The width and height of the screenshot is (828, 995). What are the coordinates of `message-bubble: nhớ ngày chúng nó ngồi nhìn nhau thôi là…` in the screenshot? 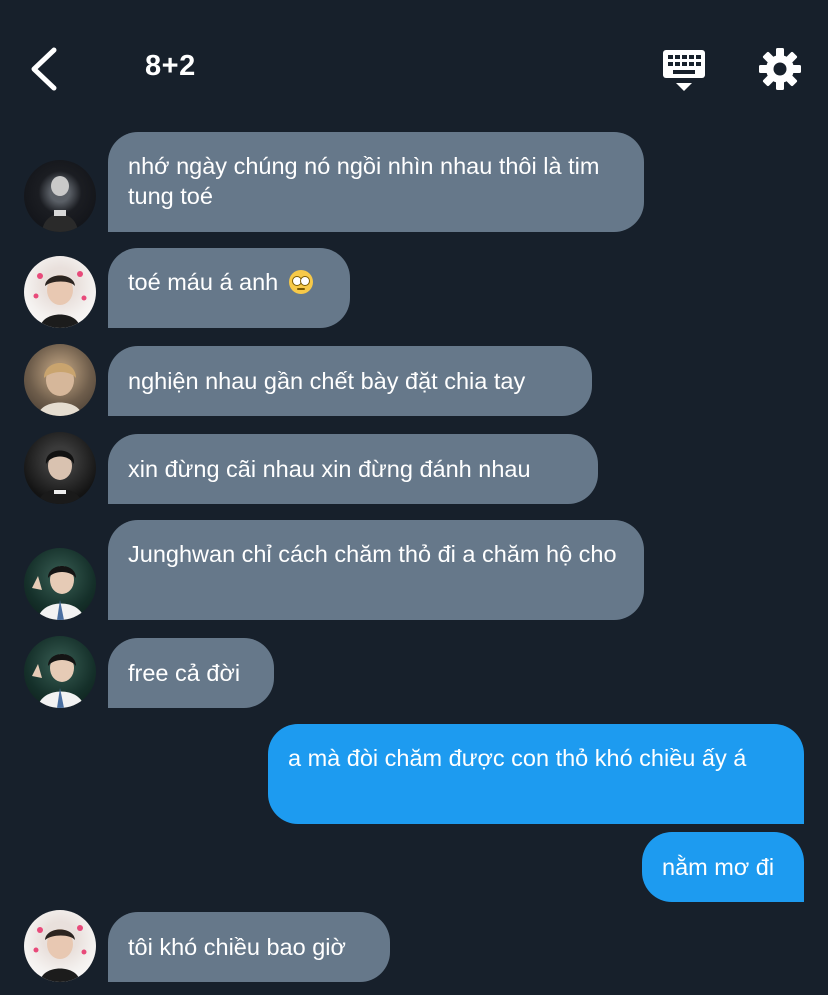 It's located at (376, 182).